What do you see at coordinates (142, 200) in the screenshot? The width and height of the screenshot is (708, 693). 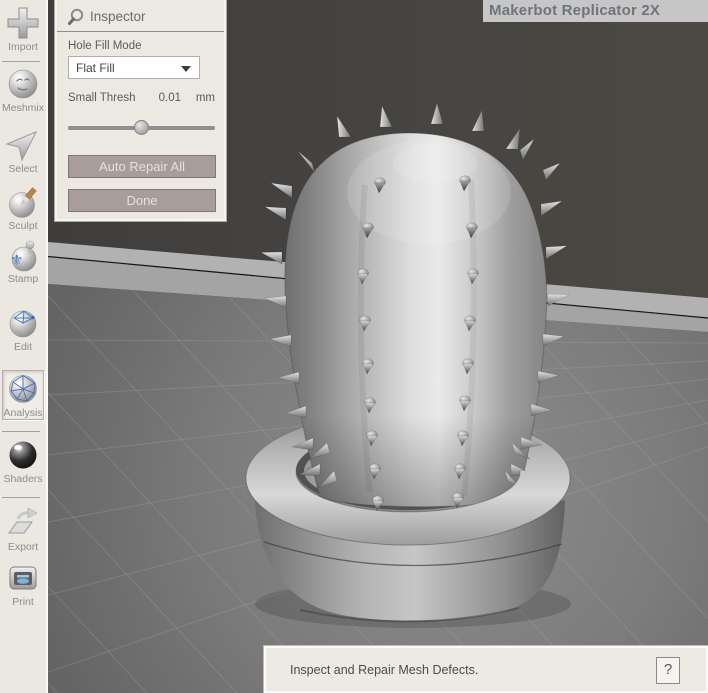 I see `done-button: Done` at bounding box center [142, 200].